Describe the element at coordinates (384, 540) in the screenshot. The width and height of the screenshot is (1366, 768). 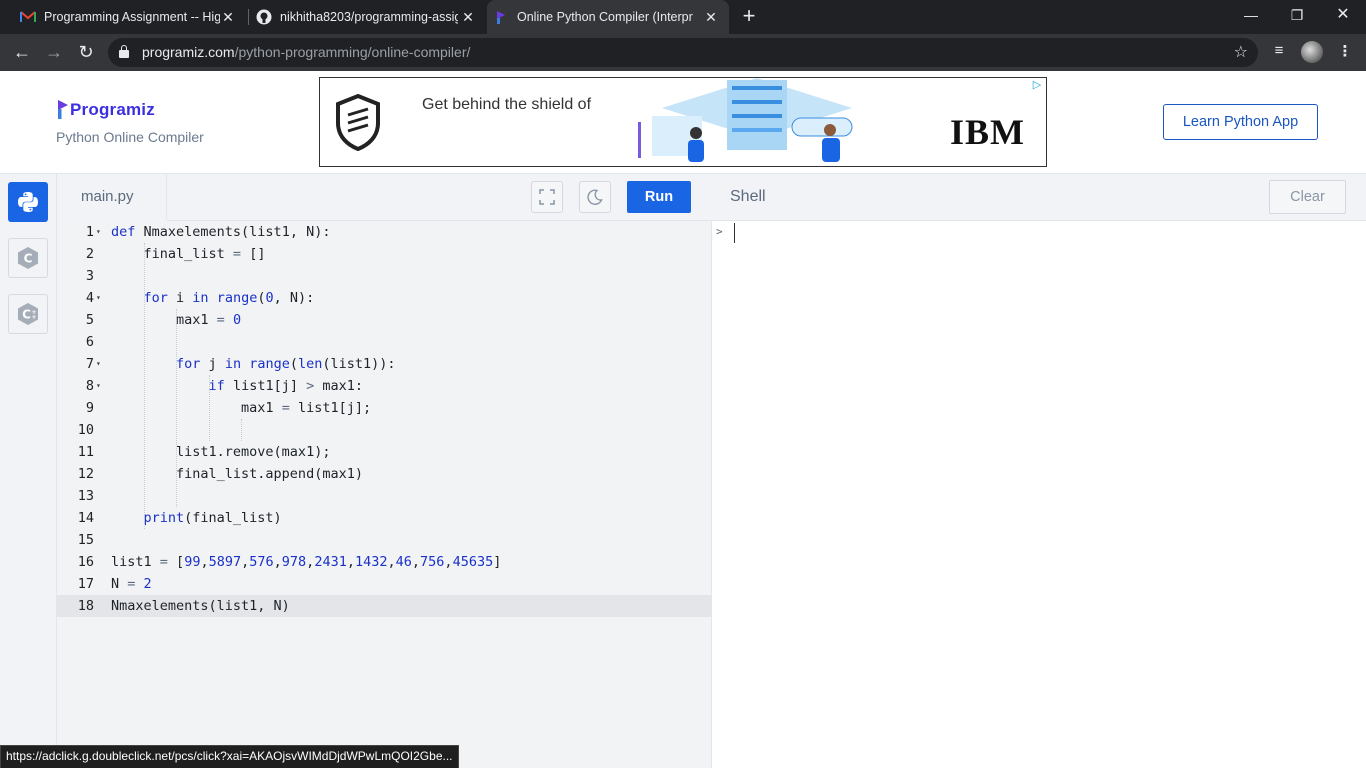
I see `code-line: 15` at that location.